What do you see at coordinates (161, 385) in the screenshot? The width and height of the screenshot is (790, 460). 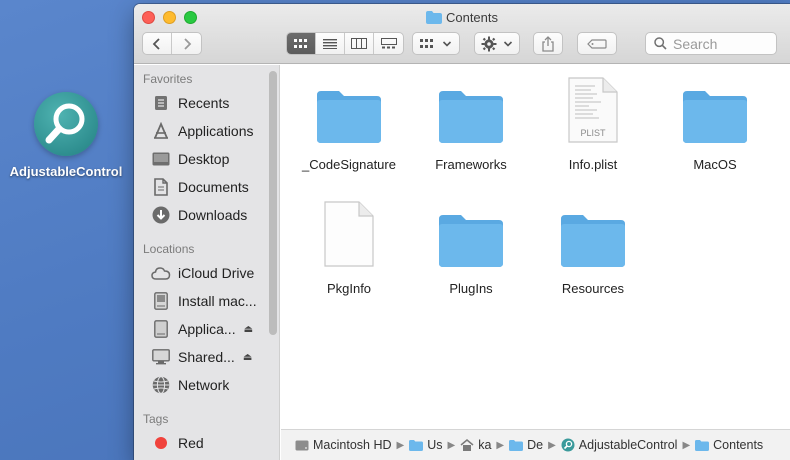 I see `globe-icon` at bounding box center [161, 385].